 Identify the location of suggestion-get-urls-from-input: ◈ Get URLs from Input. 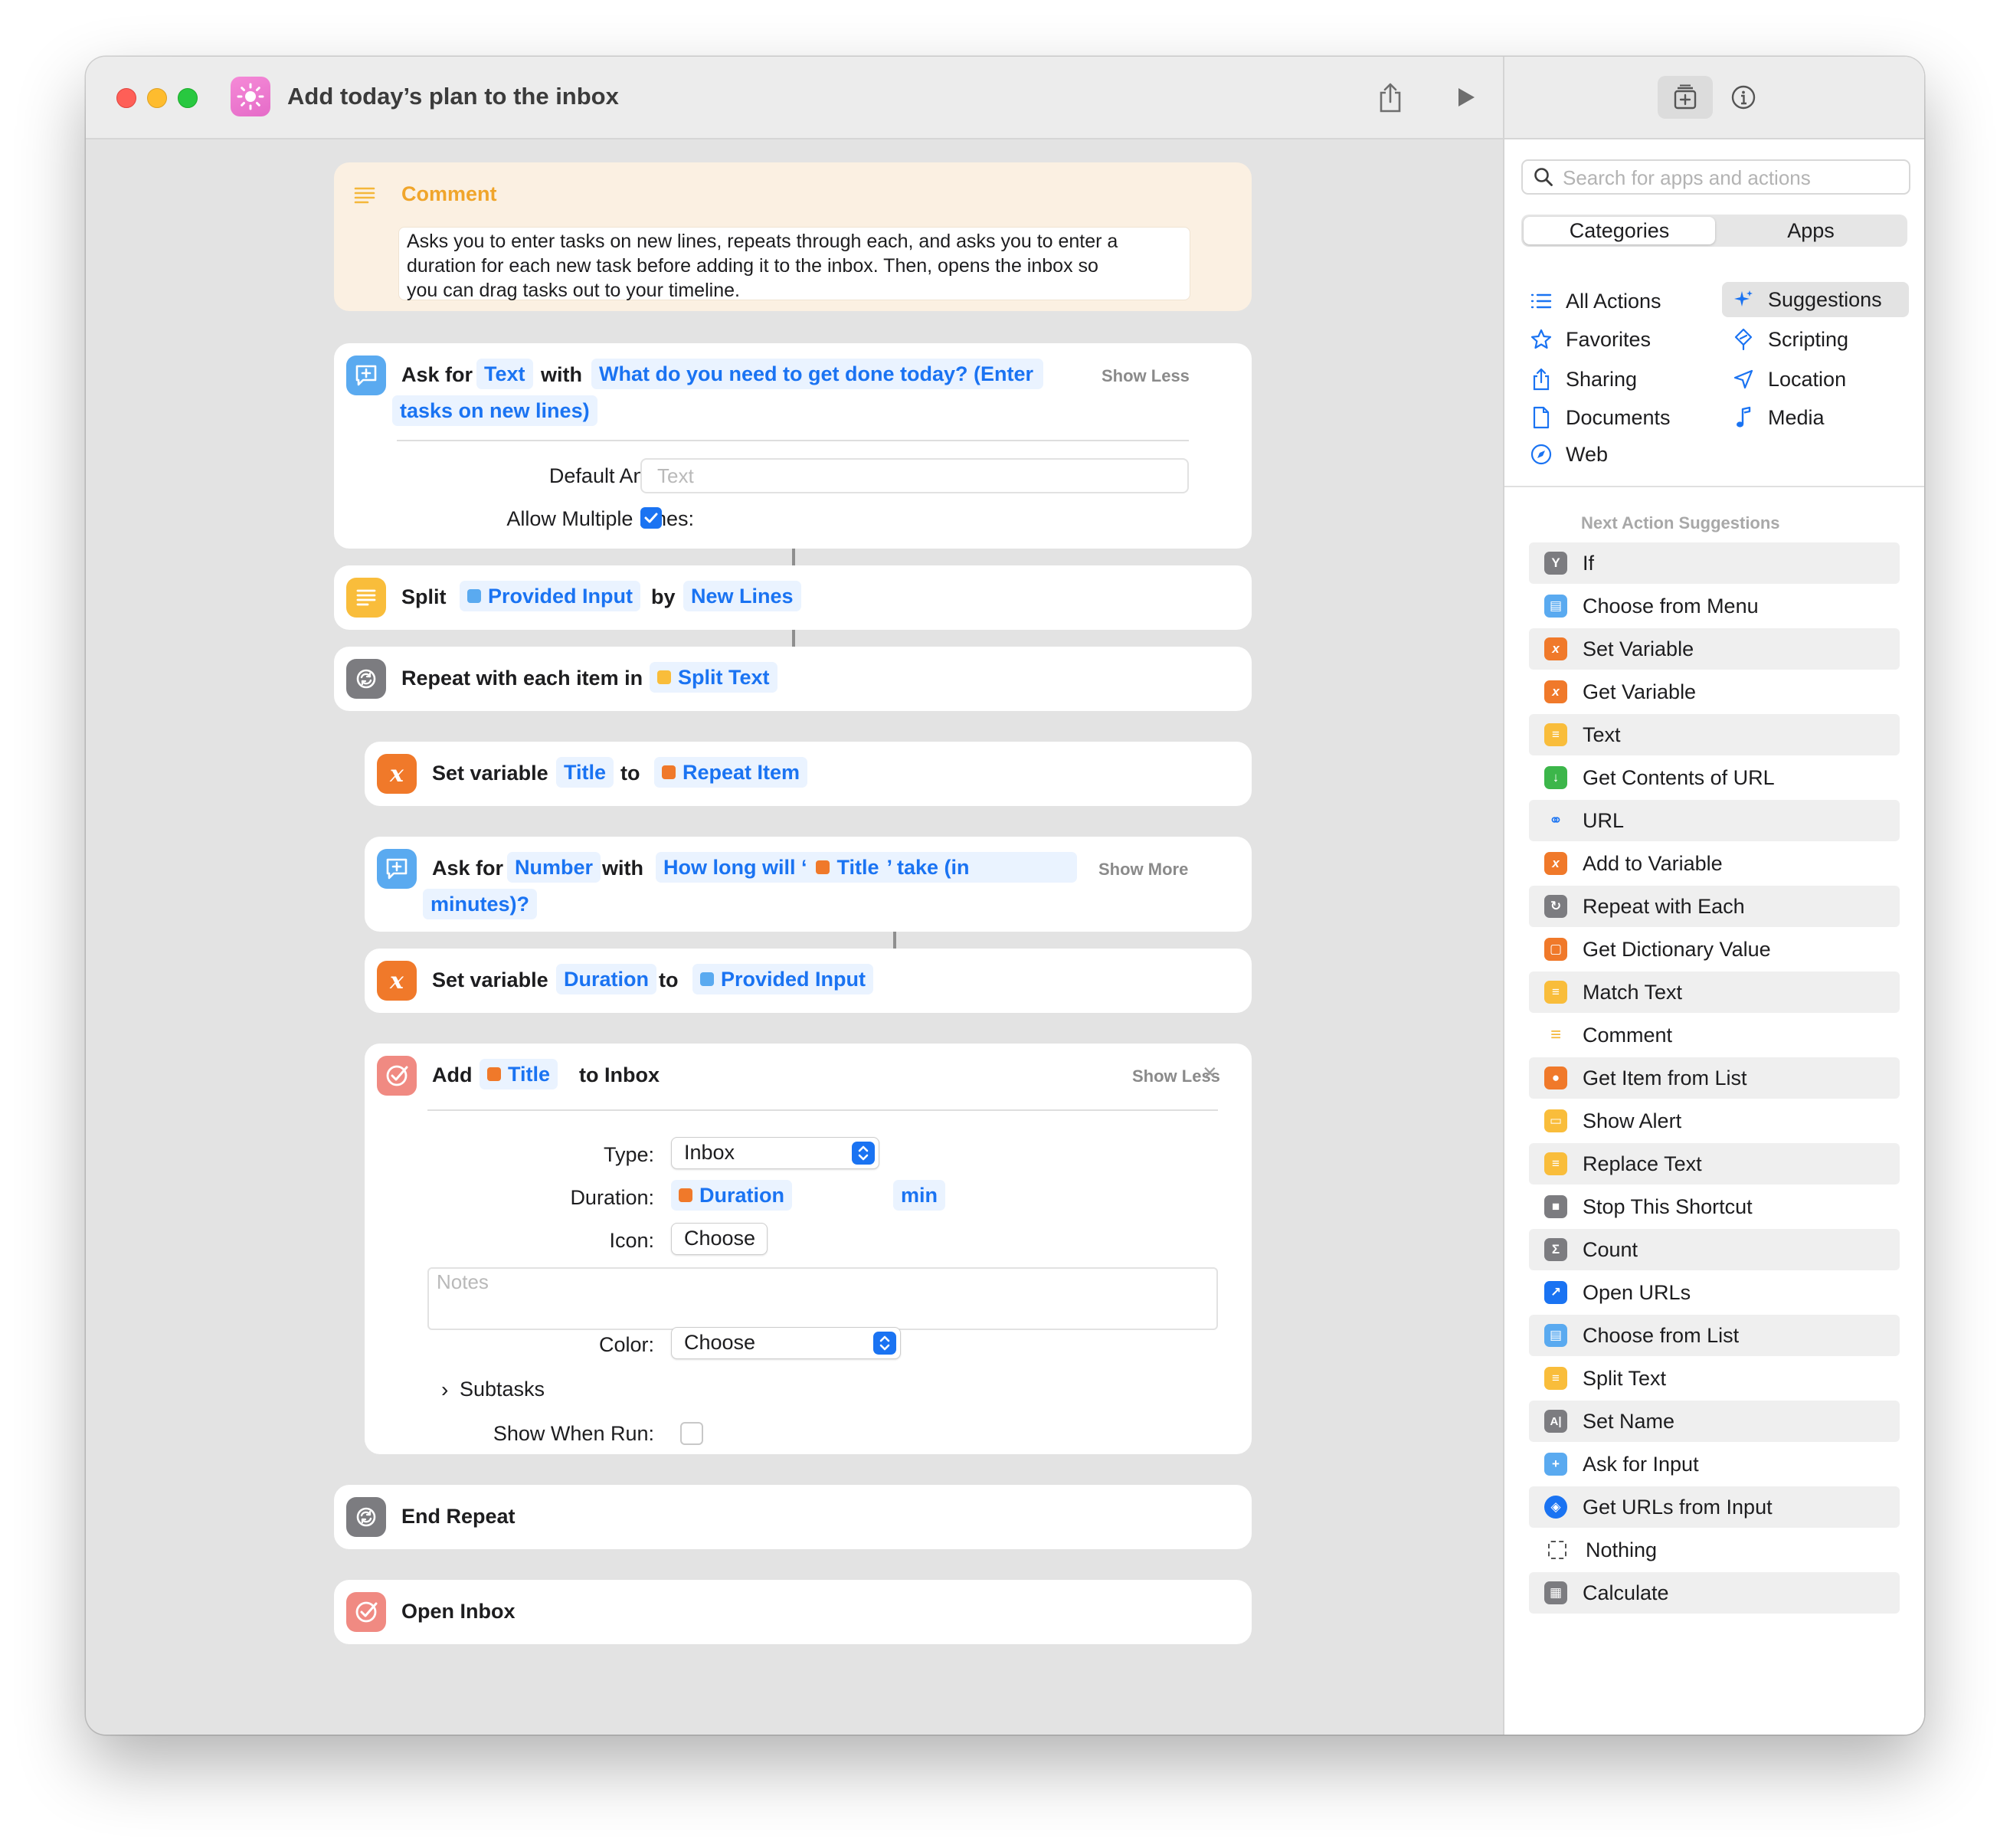
(1714, 1507).